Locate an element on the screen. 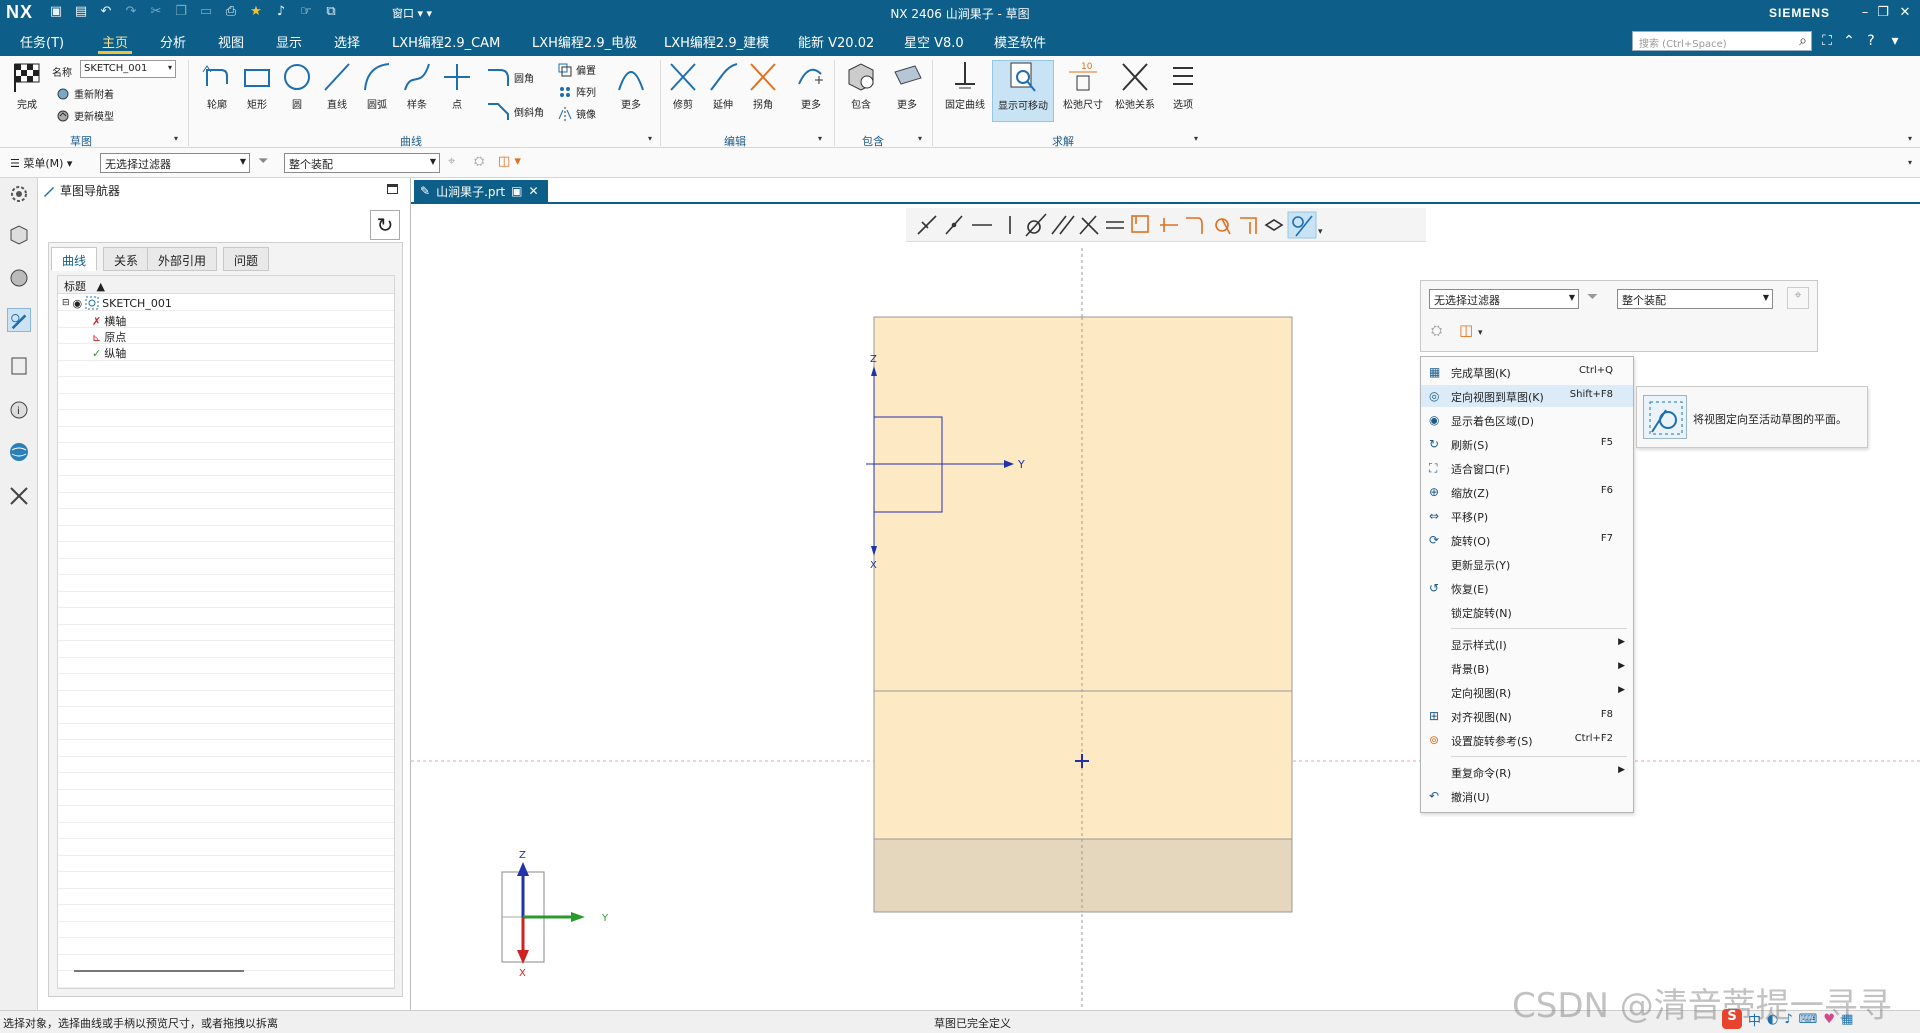  tab-mosheng: 模圣软件 is located at coordinates (1020, 43).